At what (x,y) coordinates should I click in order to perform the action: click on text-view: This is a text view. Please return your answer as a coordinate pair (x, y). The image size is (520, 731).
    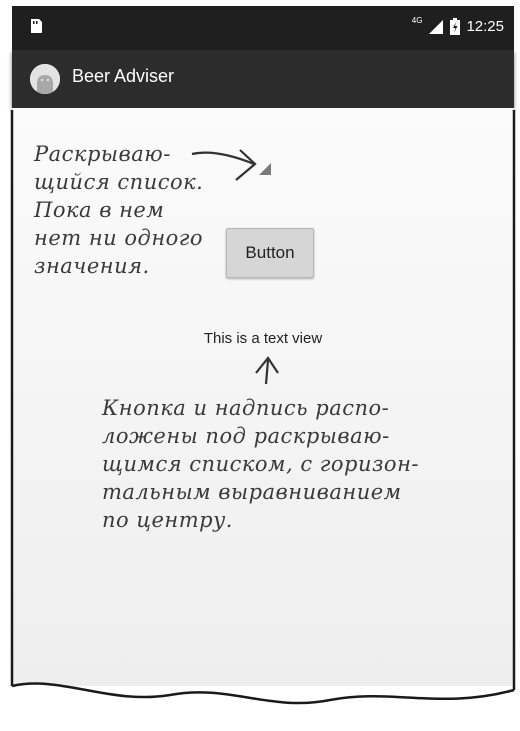
    Looking at the image, I should click on (263, 338).